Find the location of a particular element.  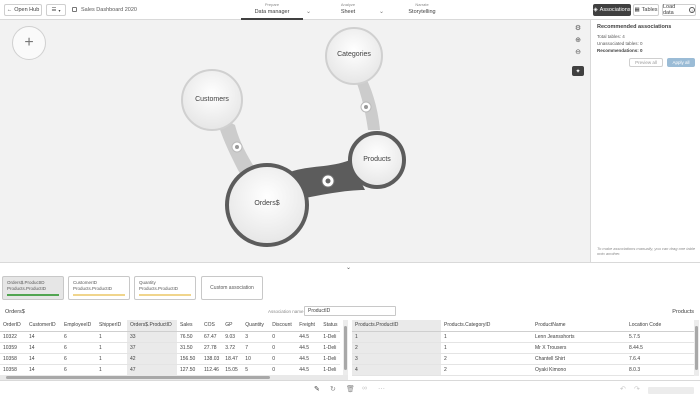

table-cell: 2 is located at coordinates (486, 359).